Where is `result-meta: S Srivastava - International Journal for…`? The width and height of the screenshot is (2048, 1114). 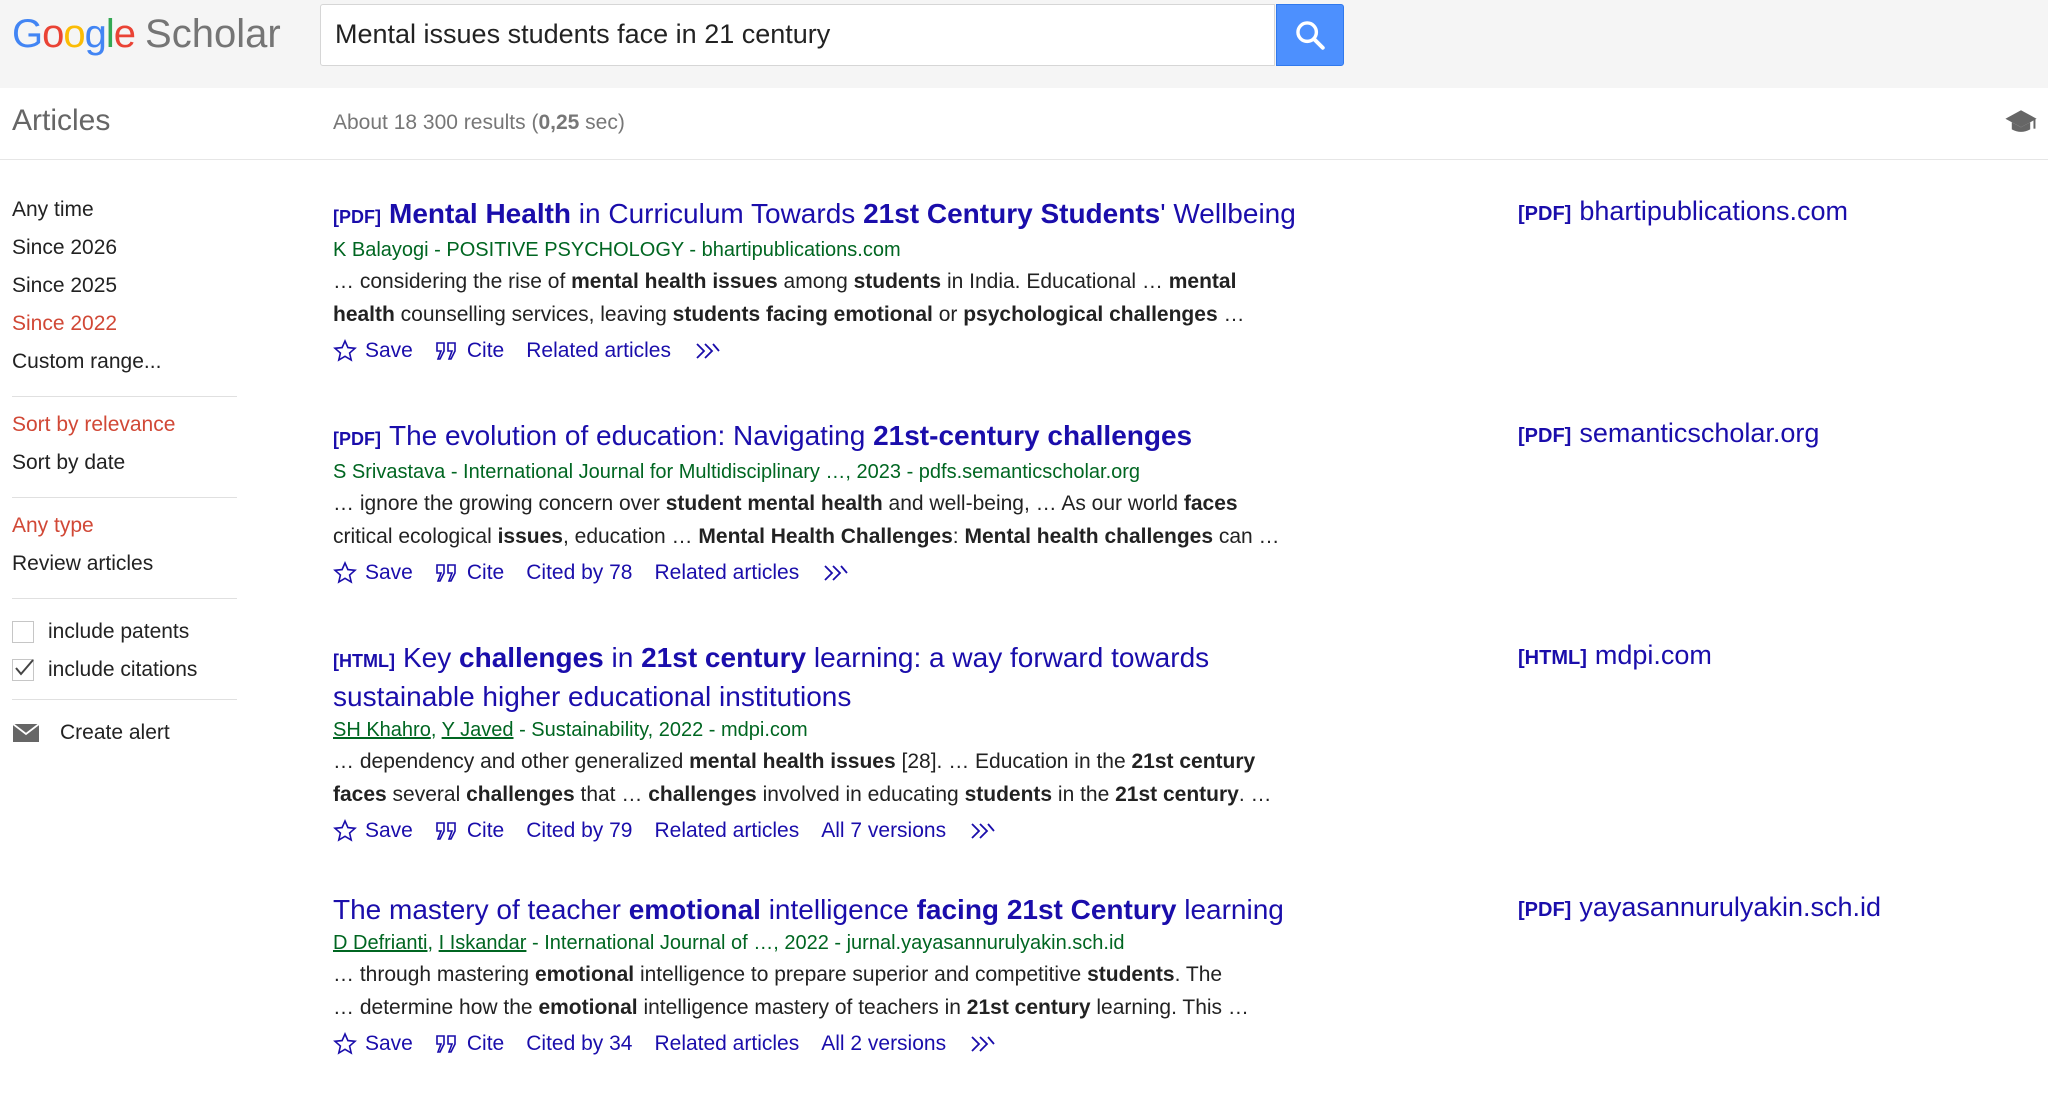 result-meta: S Srivastava - International Journal for… is located at coordinates (737, 472).